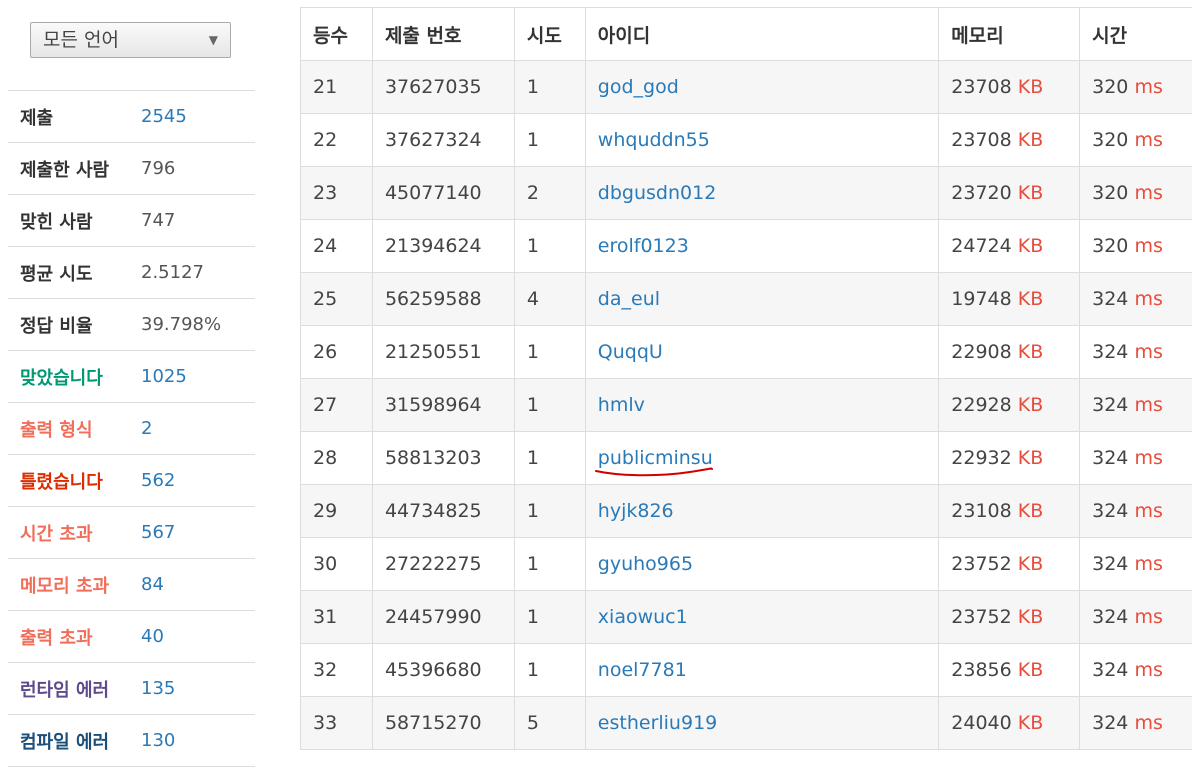 Image resolution: width=1192 pixels, height=767 pixels. What do you see at coordinates (158, 688) in the screenshot?
I see `stat-value: 135` at bounding box center [158, 688].